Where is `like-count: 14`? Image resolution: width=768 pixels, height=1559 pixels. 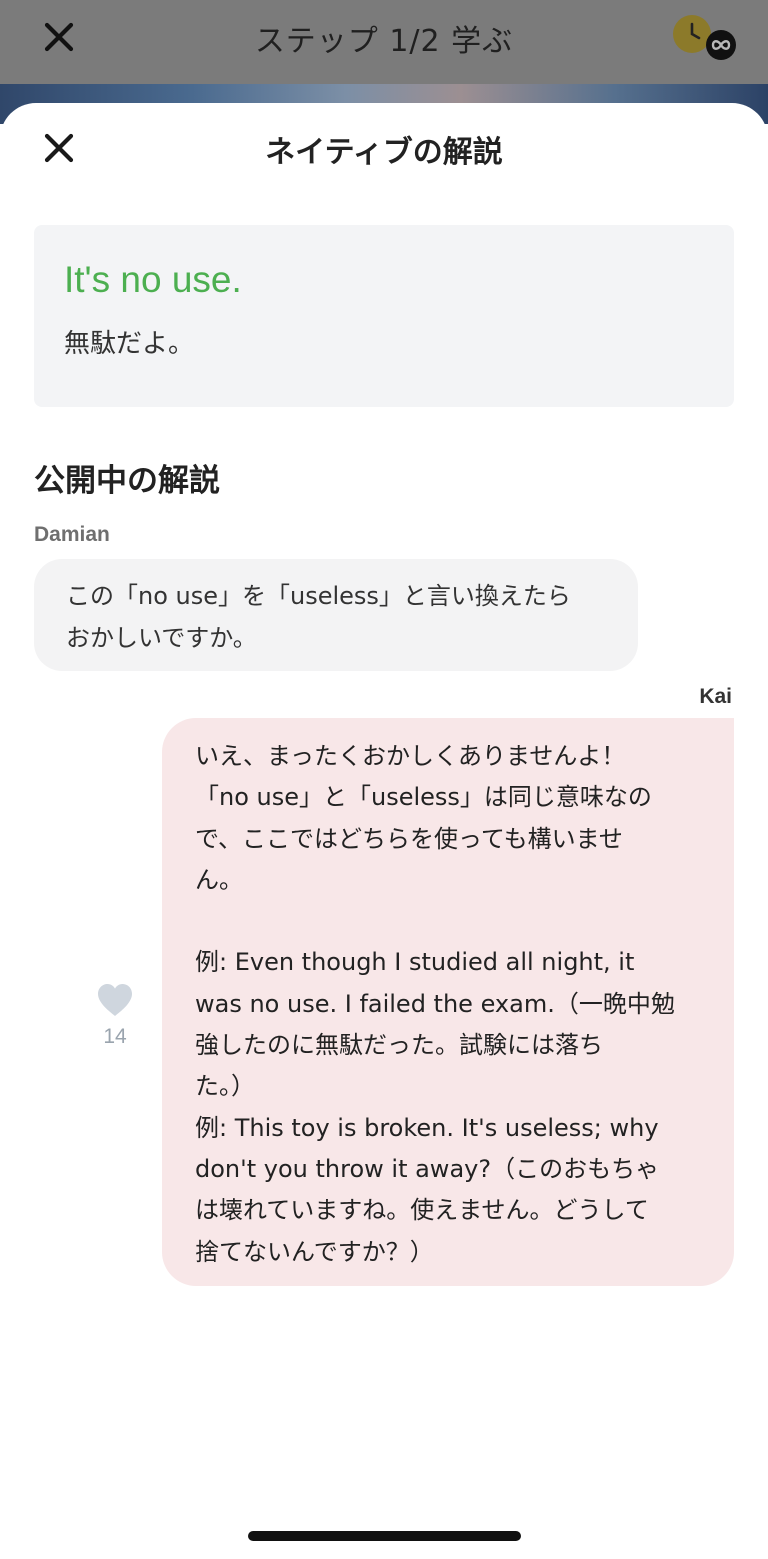 like-count: 14 is located at coordinates (115, 1036).